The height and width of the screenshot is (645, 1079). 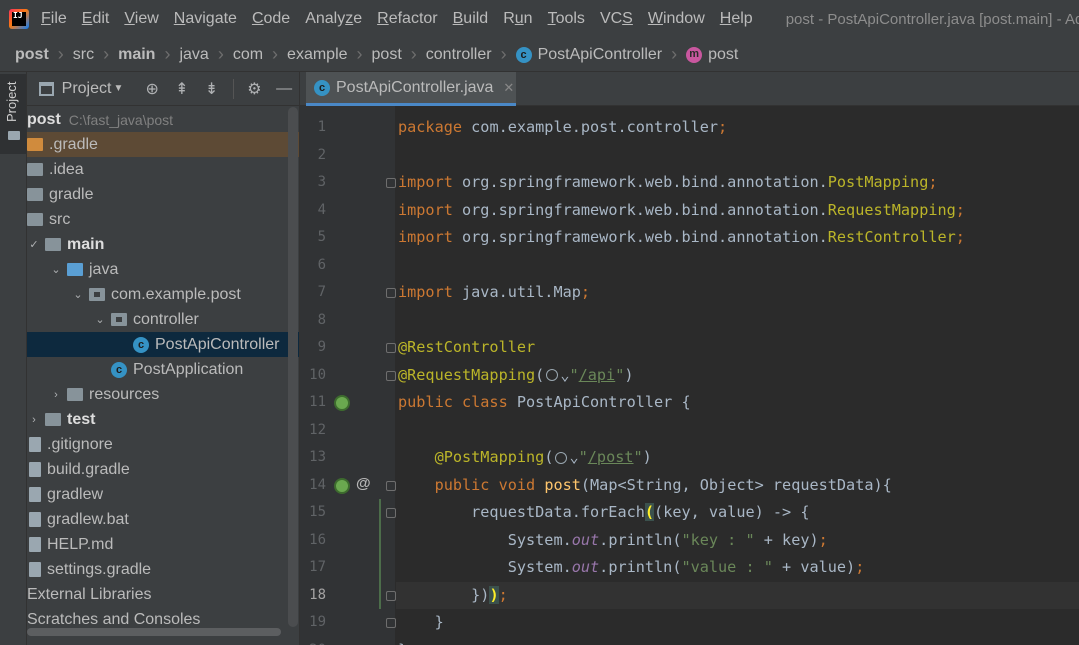 I want to click on line-number: 11, so click(x=317, y=402).